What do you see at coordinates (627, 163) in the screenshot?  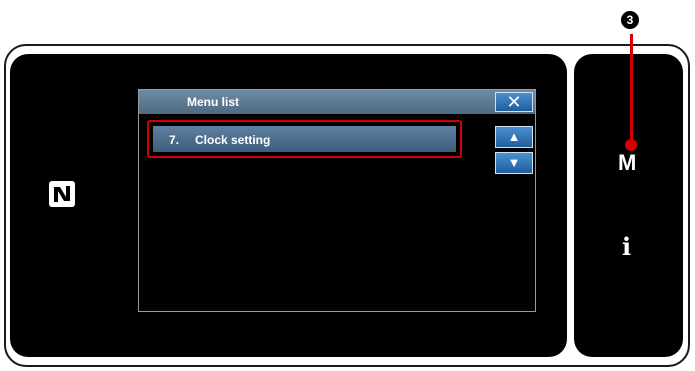 I see `menu-key: M` at bounding box center [627, 163].